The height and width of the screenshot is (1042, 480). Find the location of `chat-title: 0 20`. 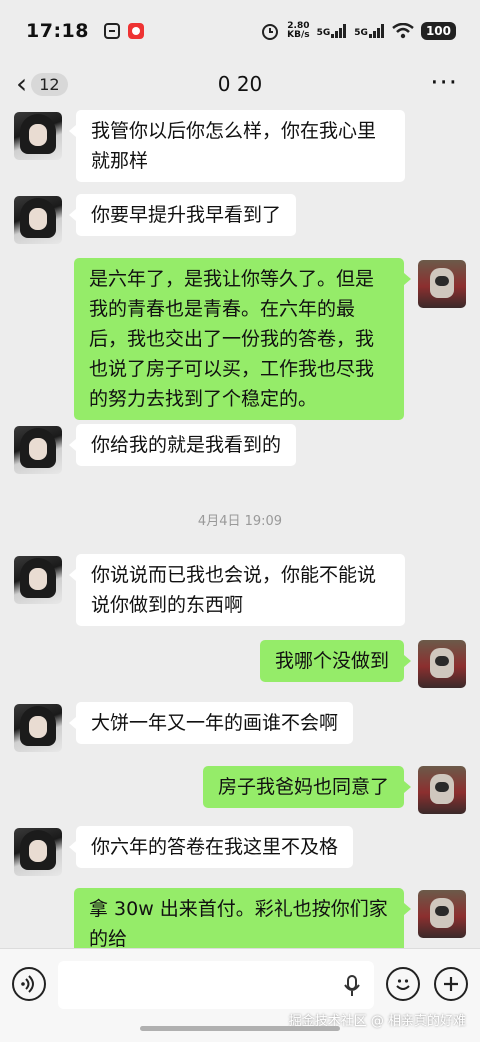

chat-title: 0 20 is located at coordinates (240, 84).